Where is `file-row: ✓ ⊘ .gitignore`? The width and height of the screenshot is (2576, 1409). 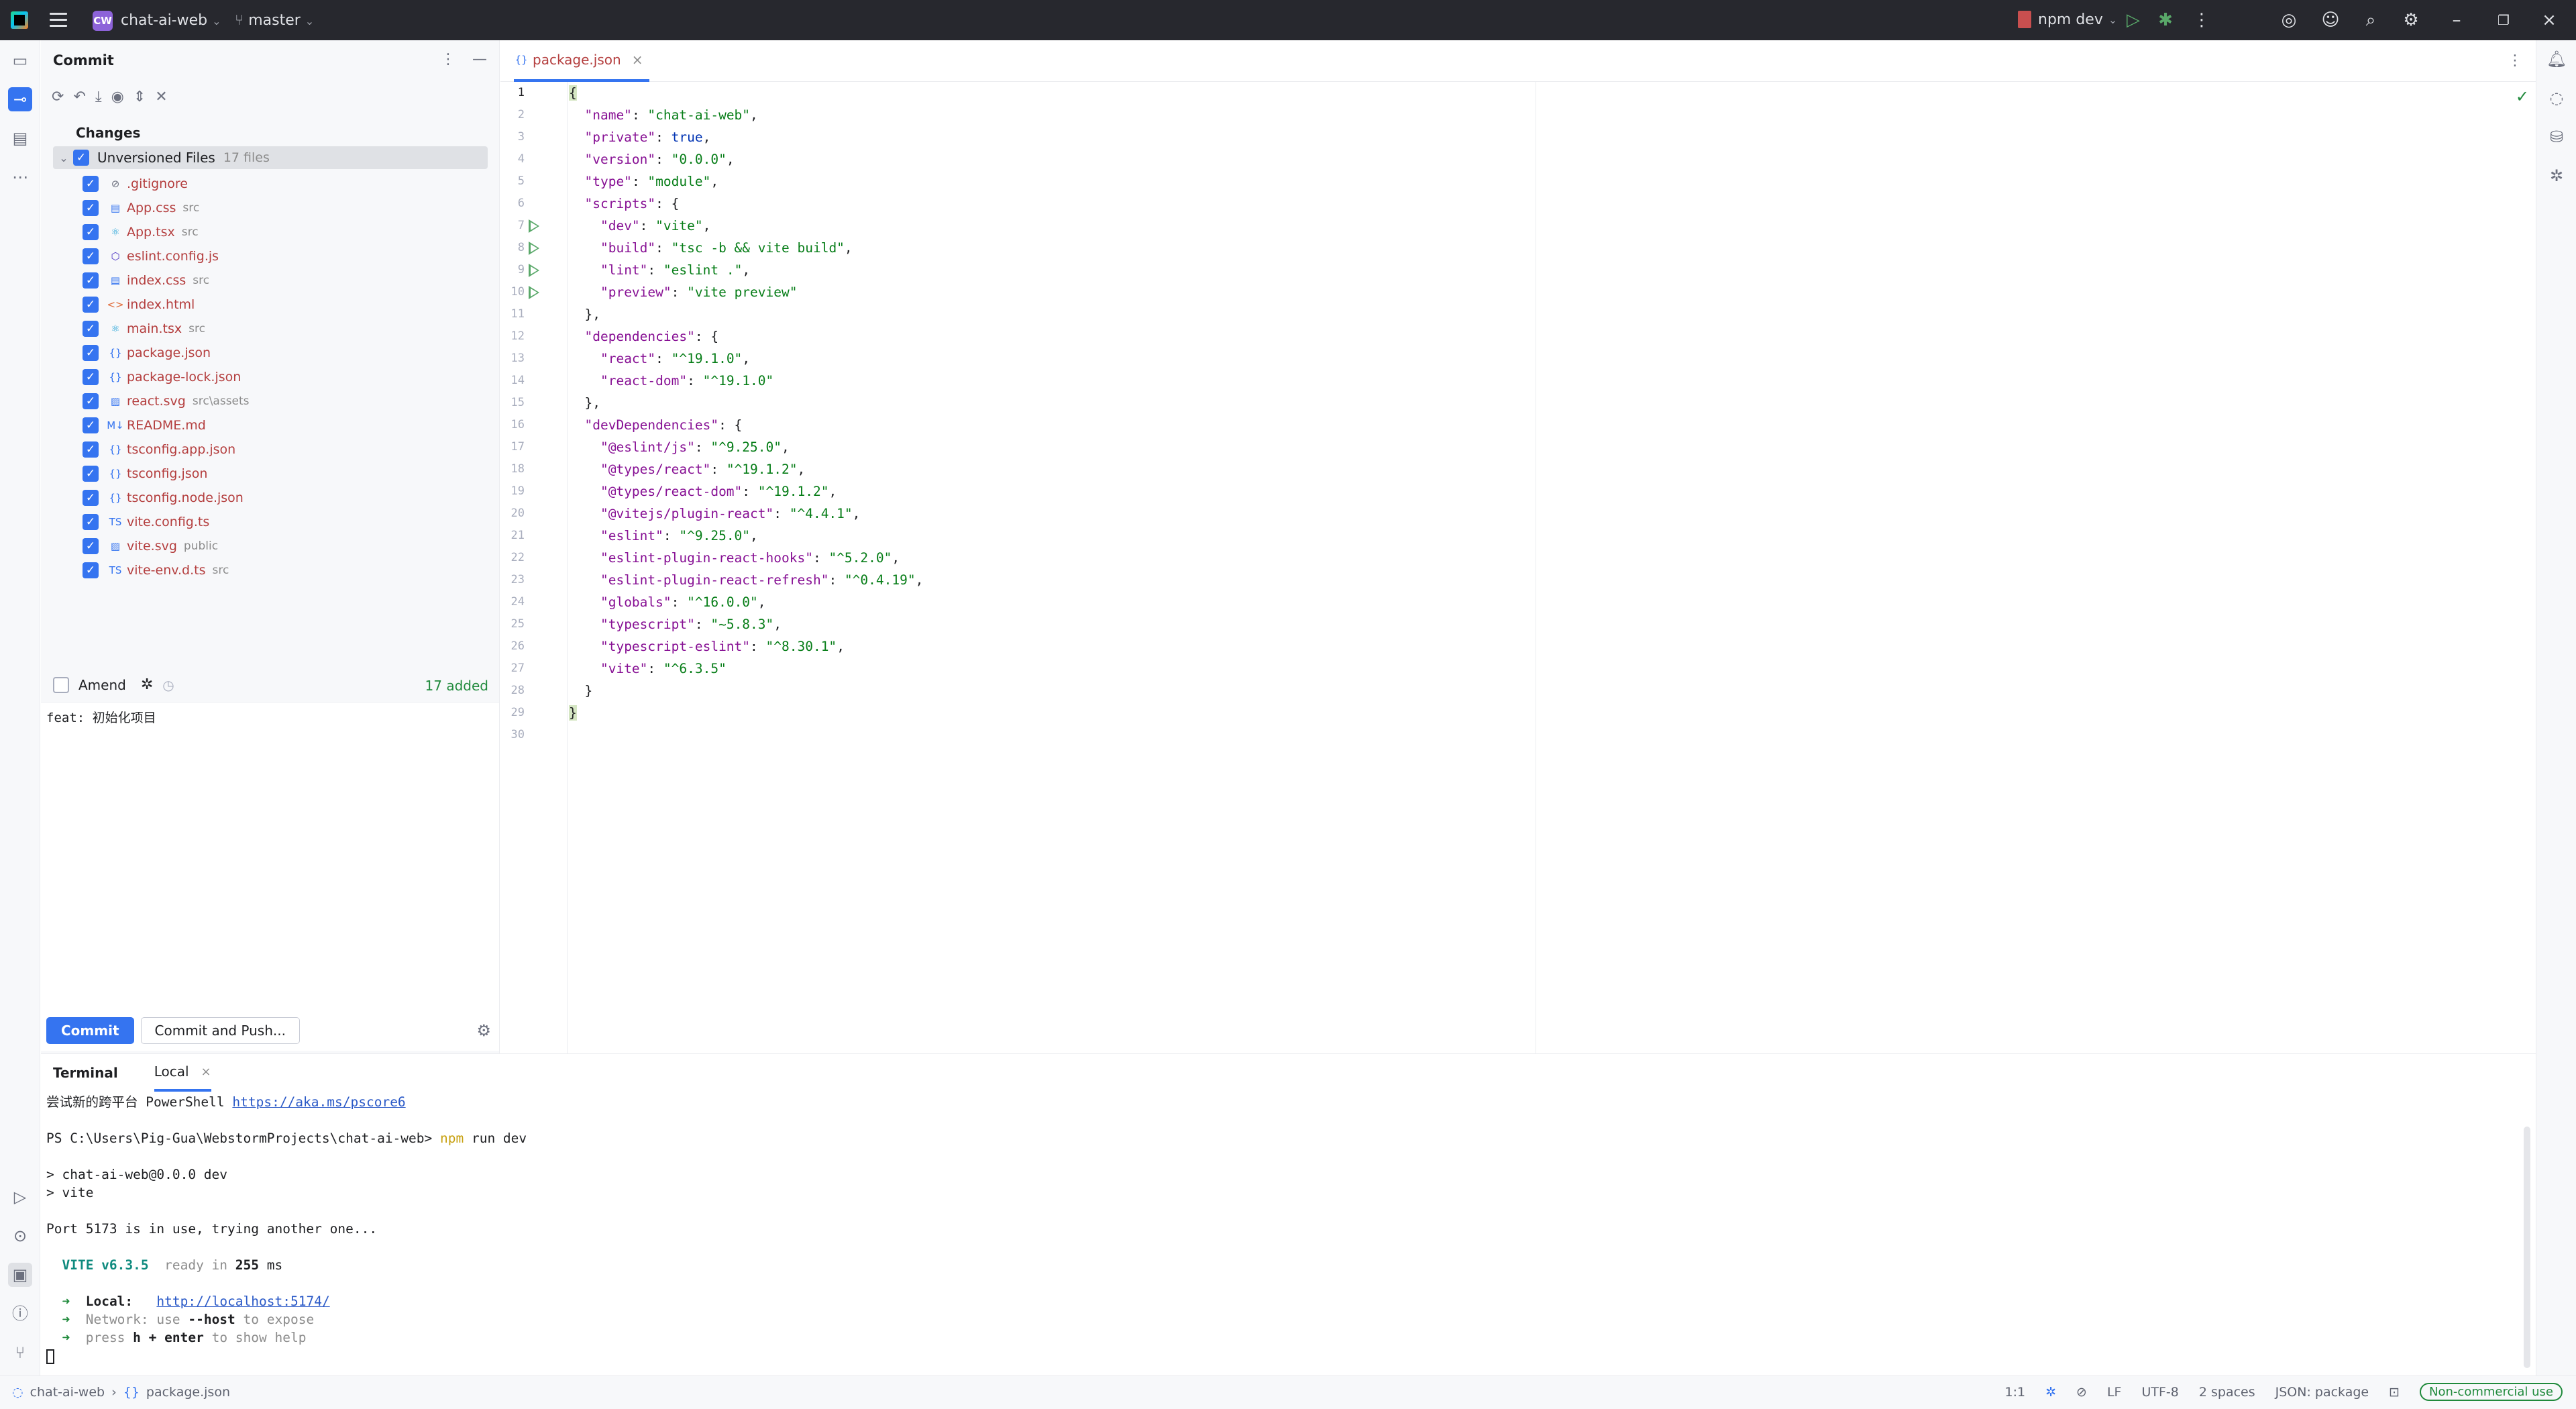 file-row: ✓ ⊘ .gitignore is located at coordinates (262, 184).